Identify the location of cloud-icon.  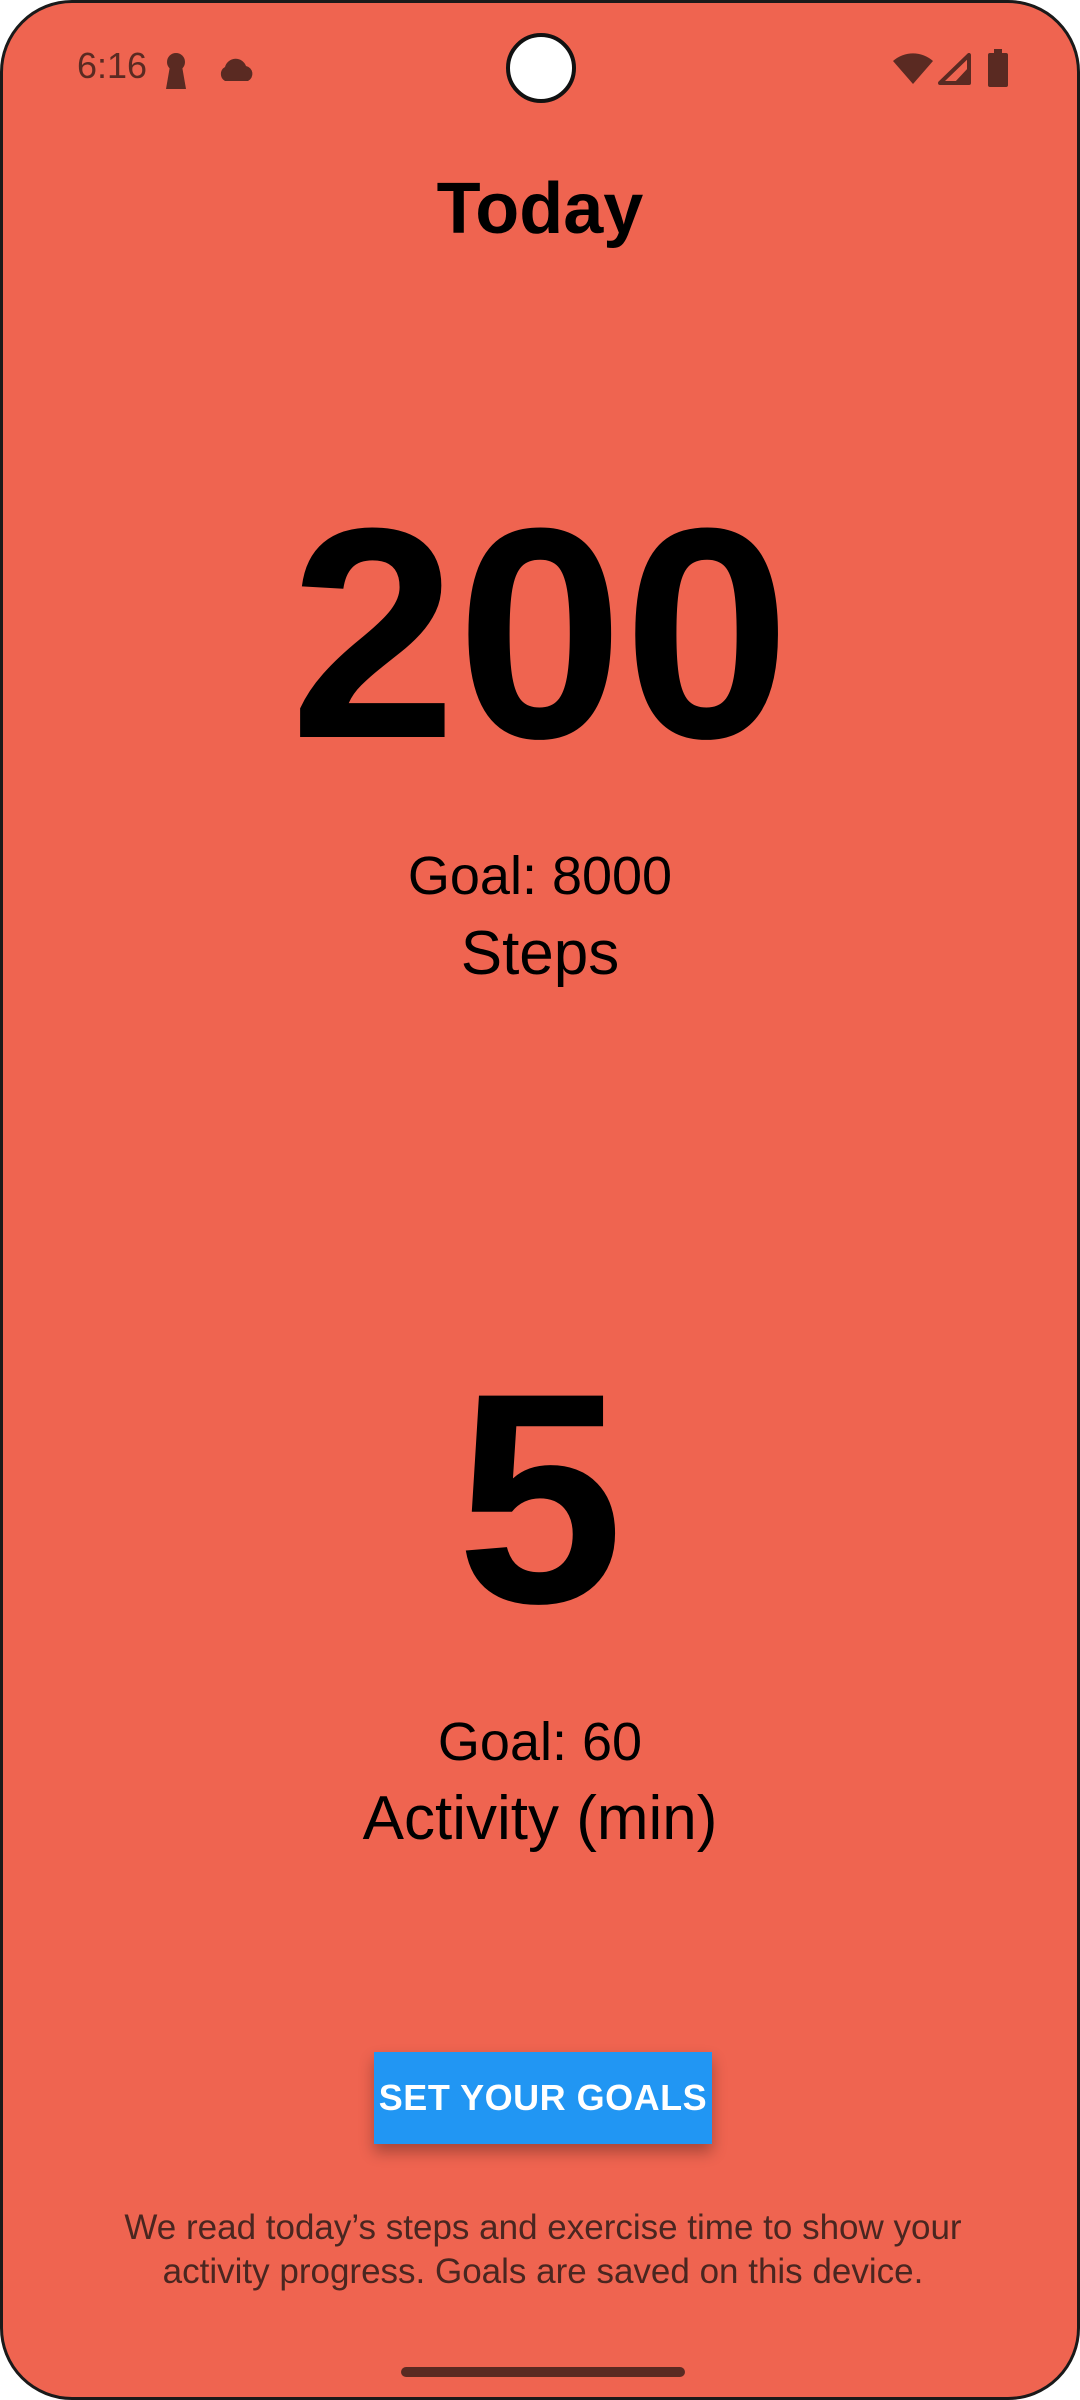
(236, 72).